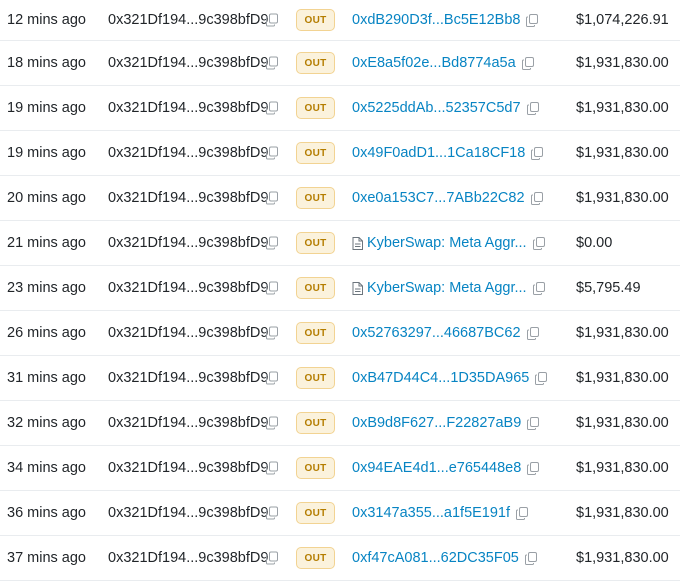 This screenshot has width=680, height=581. I want to click on to-address-link: 0xE8a5f02e...Bd8774a5a, so click(434, 63).